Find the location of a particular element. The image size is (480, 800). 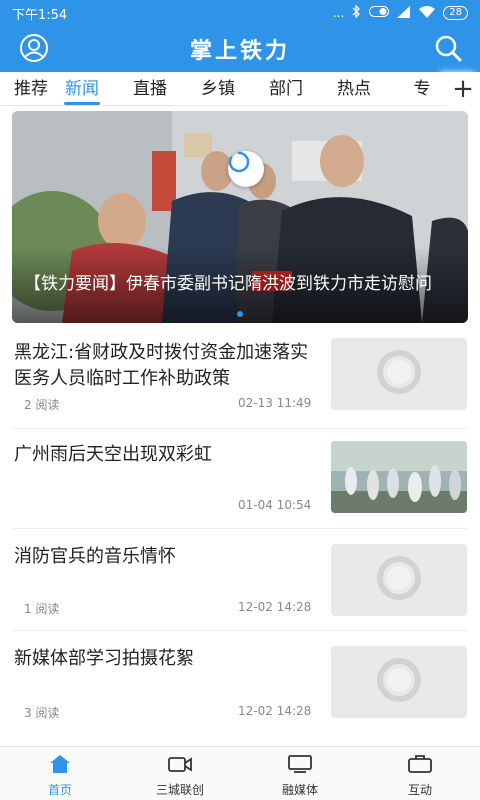

channel-tabs: 推荐 新闻 直播 乡镇 部门 热点 专 + is located at coordinates (240, 89).